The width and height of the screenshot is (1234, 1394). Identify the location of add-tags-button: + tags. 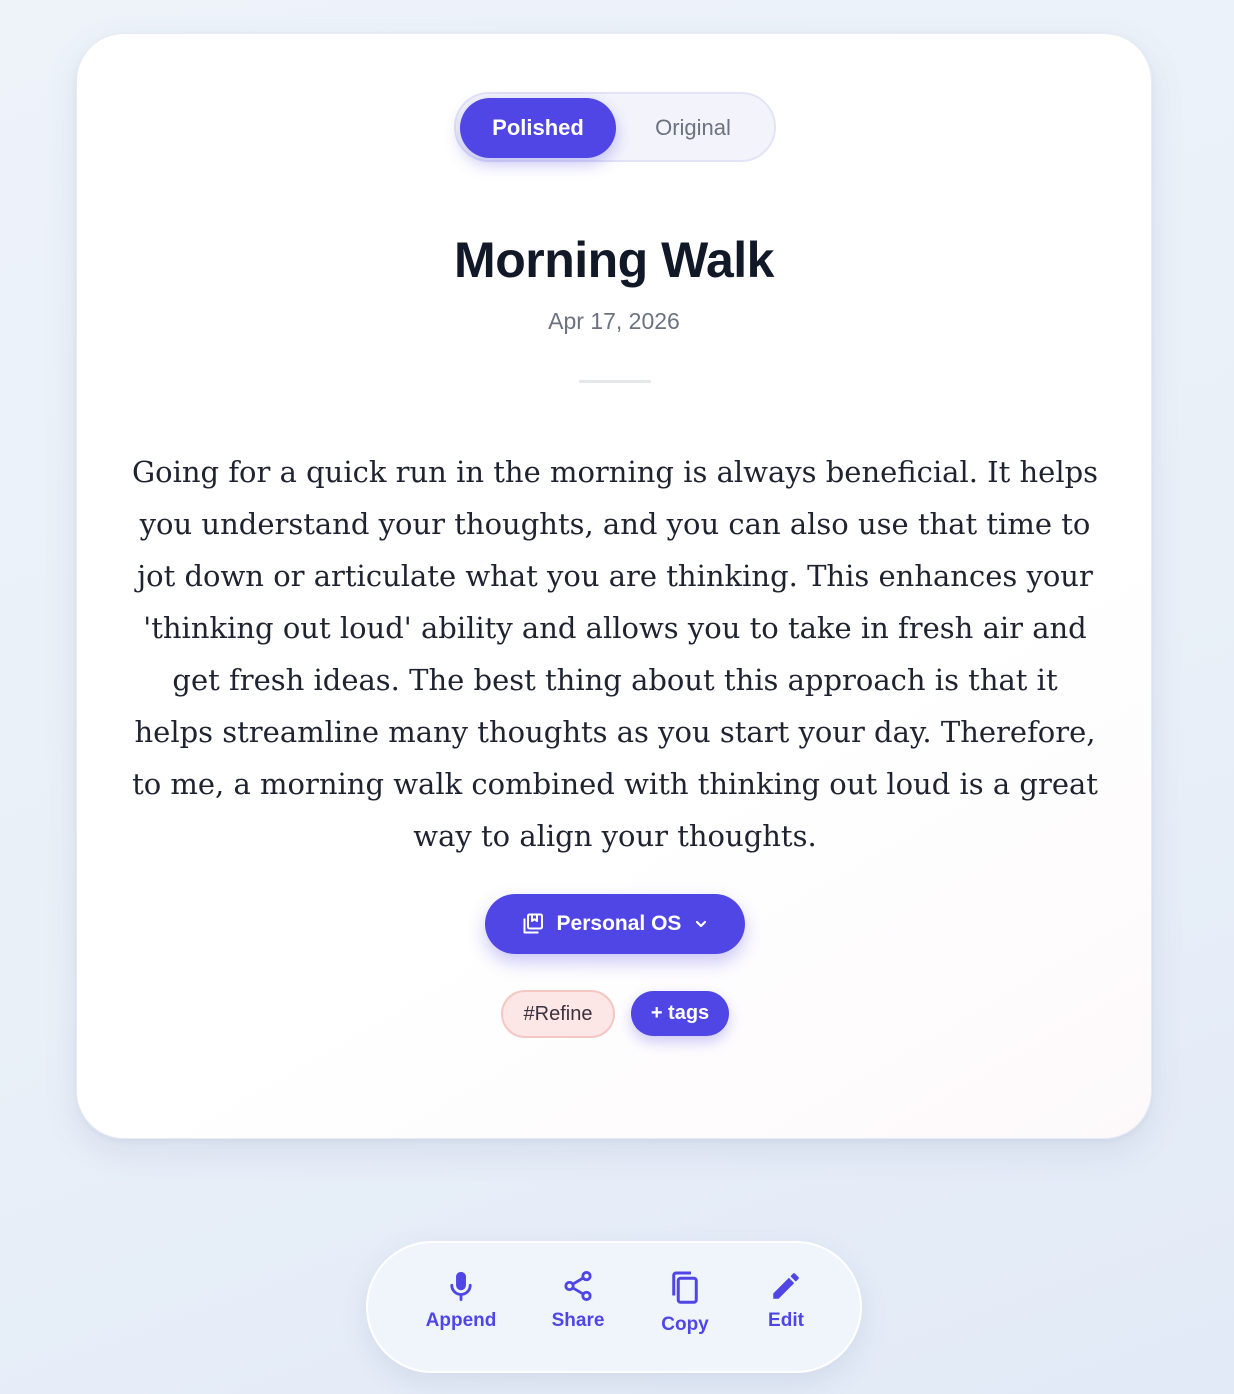
(680, 1013).